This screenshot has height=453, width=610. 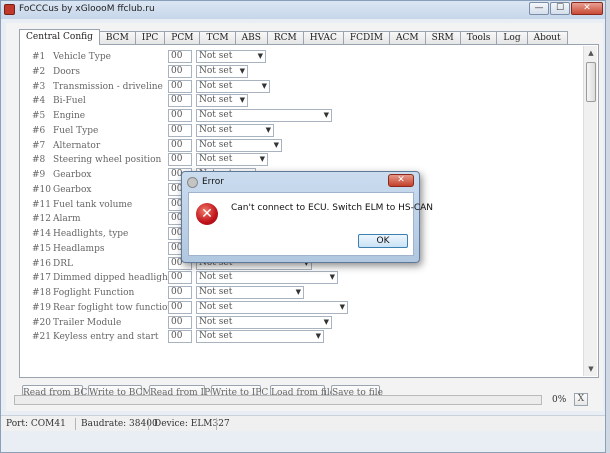 What do you see at coordinates (39, 101) in the screenshot?
I see `param-number: #4` at bounding box center [39, 101].